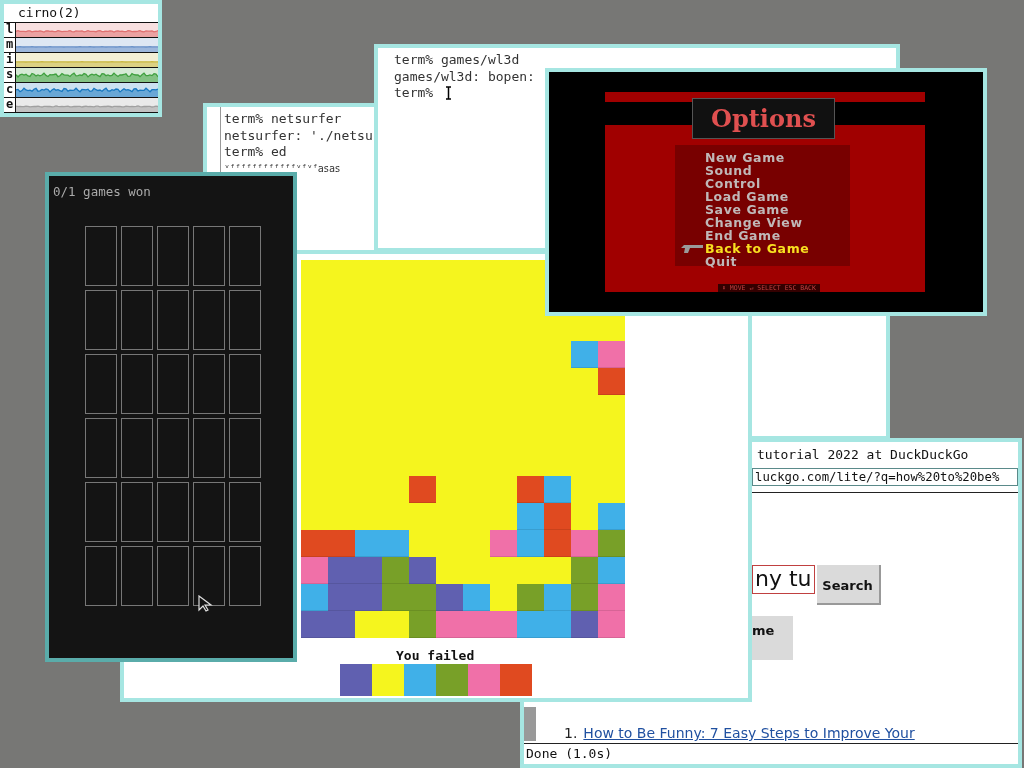  I want to click on menu-item: Change View, so click(777, 222).